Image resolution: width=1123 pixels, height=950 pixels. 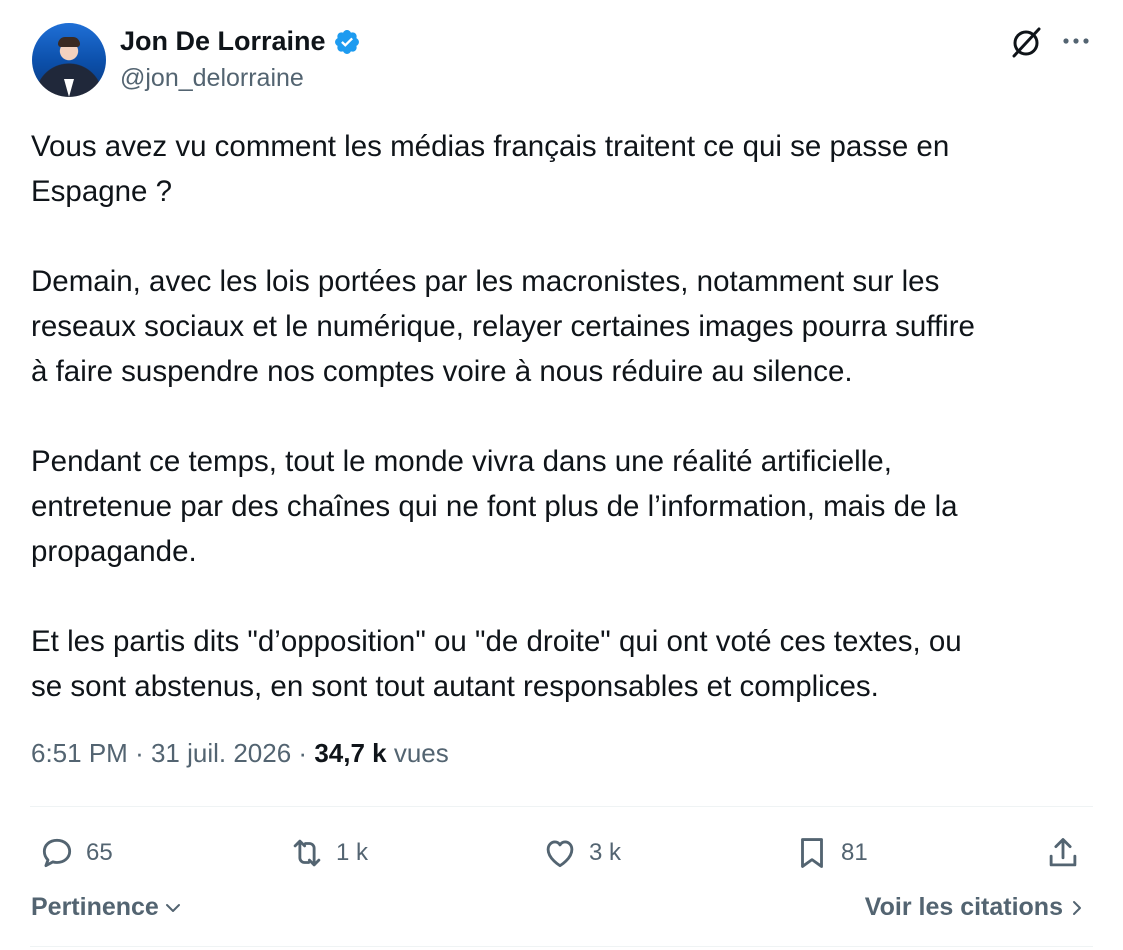 What do you see at coordinates (830, 853) in the screenshot?
I see `bookmark-button: 81` at bounding box center [830, 853].